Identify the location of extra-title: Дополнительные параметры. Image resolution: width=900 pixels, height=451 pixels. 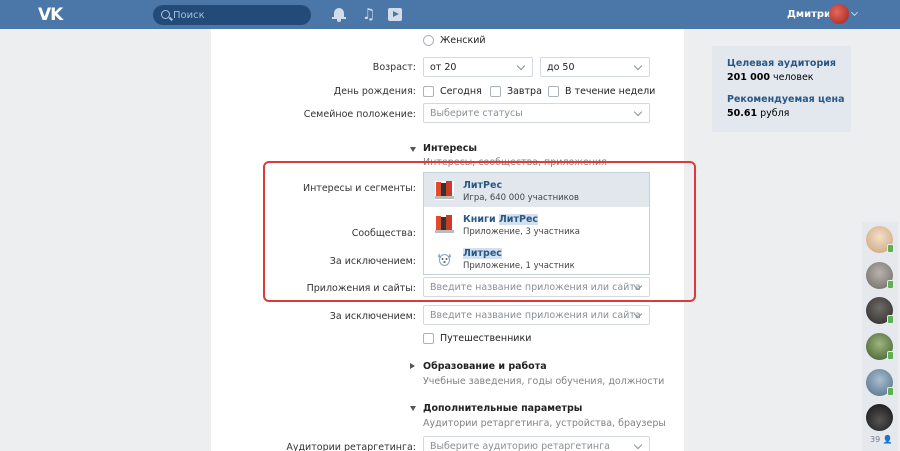
(502, 408).